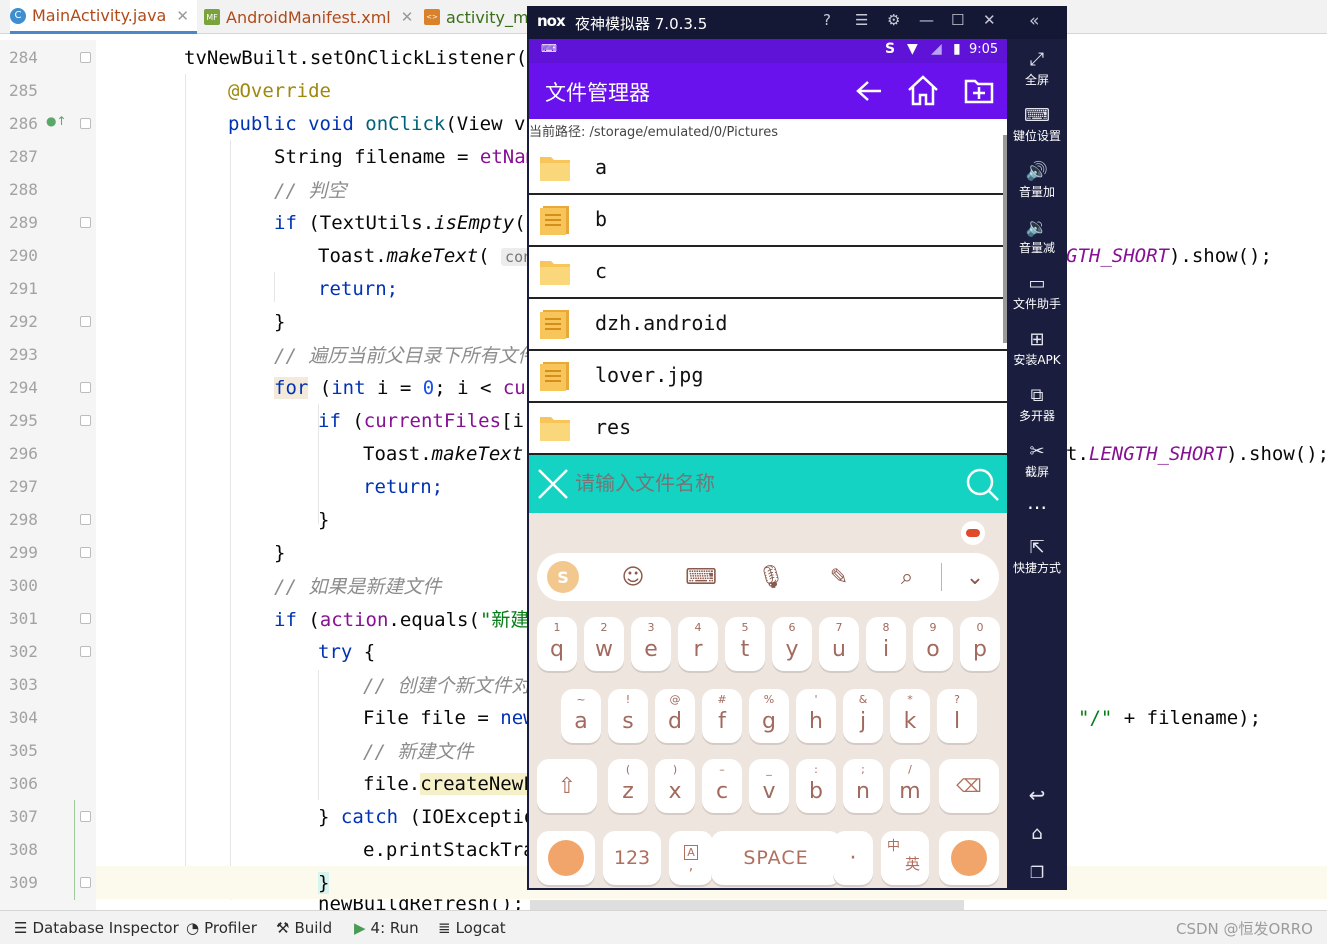 The width and height of the screenshot is (1327, 944). What do you see at coordinates (103, 17) in the screenshot?
I see `tab-main-activity: C MainActivity.java ✕` at bounding box center [103, 17].